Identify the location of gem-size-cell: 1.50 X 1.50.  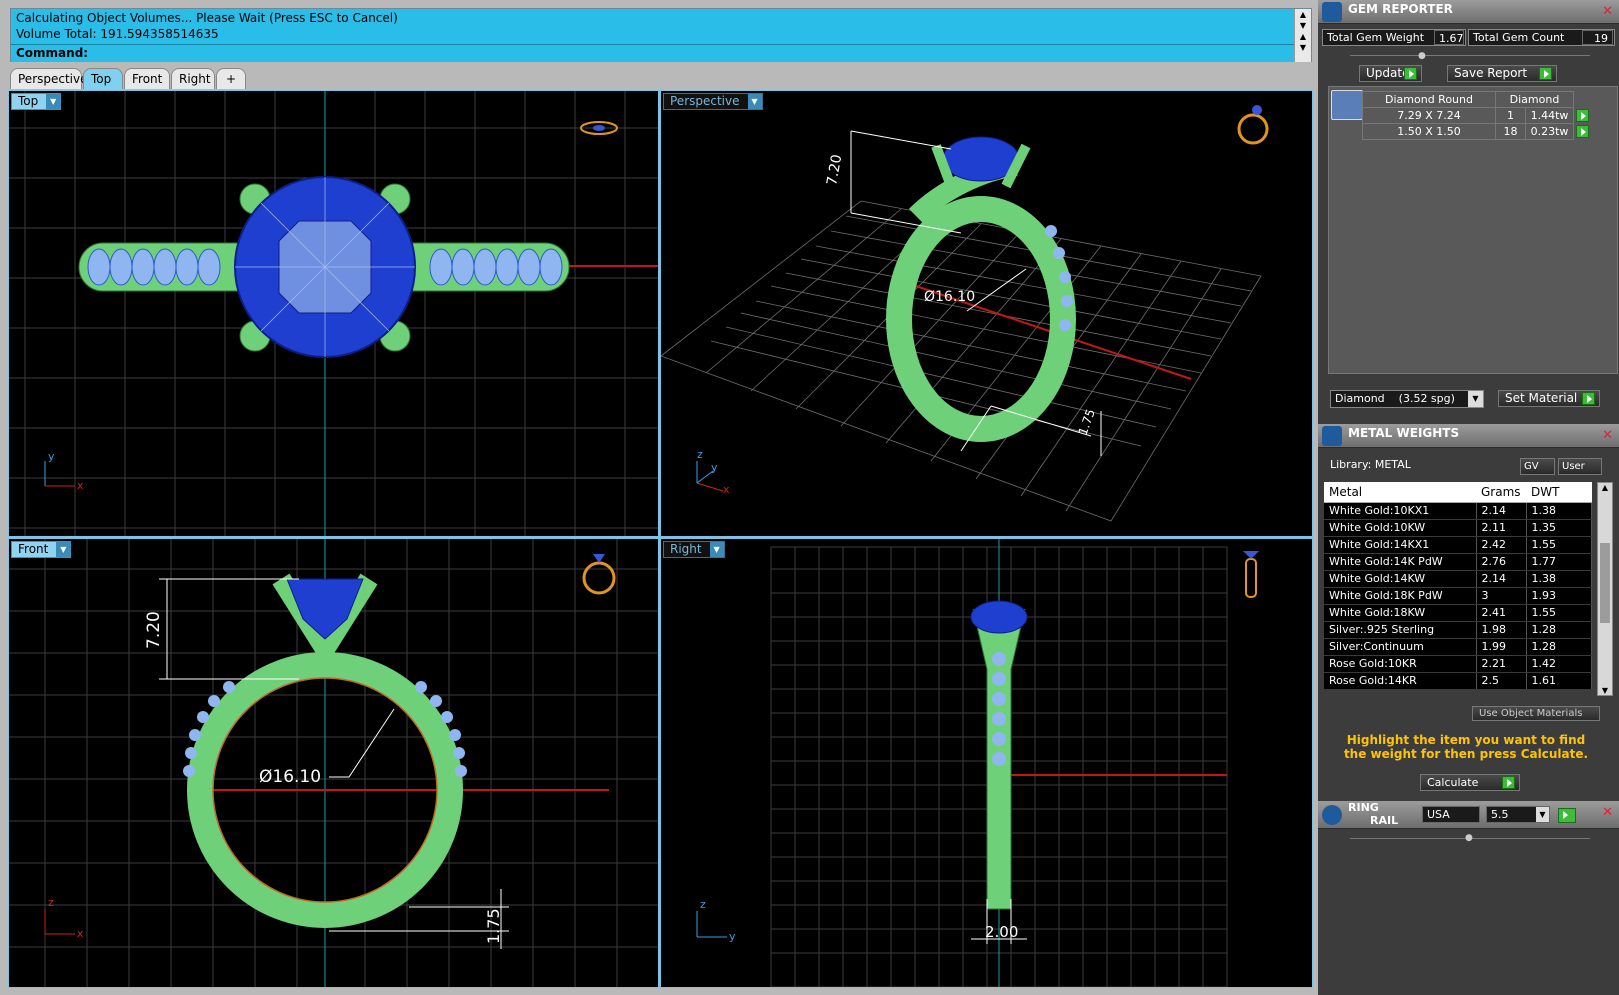
(1429, 131).